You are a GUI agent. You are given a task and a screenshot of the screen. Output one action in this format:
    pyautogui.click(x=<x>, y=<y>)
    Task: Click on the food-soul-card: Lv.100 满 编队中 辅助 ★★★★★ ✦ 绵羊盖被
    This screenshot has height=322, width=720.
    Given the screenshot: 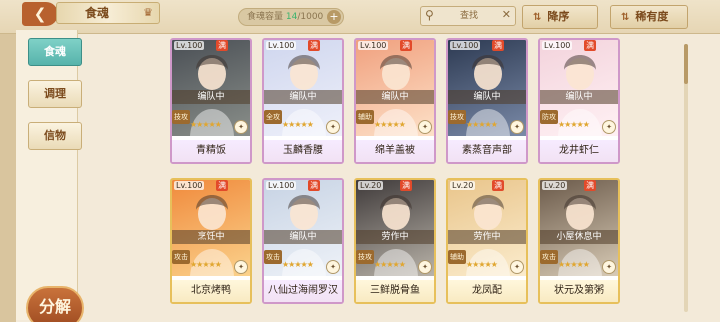 What is the action you would take?
    pyautogui.click(x=395, y=101)
    